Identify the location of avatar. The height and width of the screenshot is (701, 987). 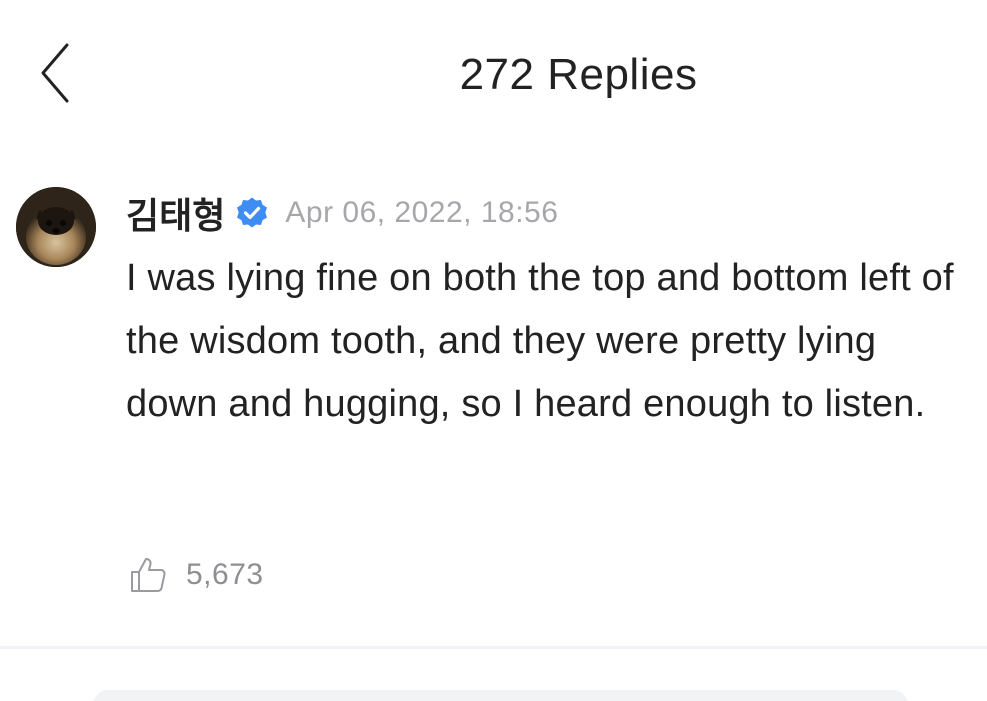
(56, 227).